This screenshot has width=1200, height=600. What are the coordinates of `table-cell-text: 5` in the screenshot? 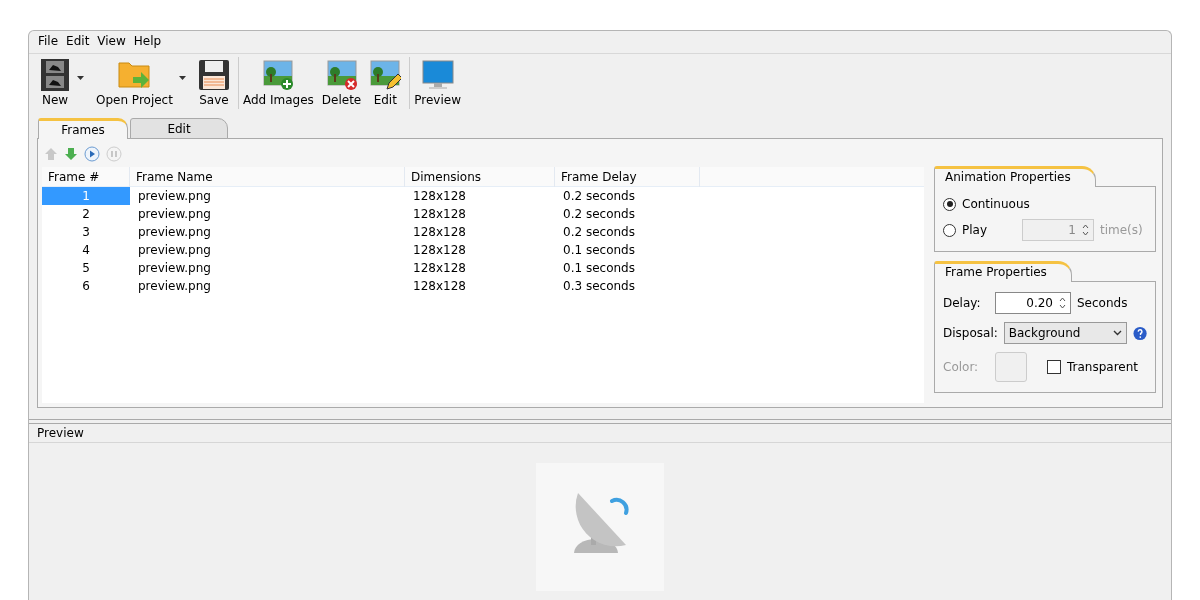 It's located at (86, 268).